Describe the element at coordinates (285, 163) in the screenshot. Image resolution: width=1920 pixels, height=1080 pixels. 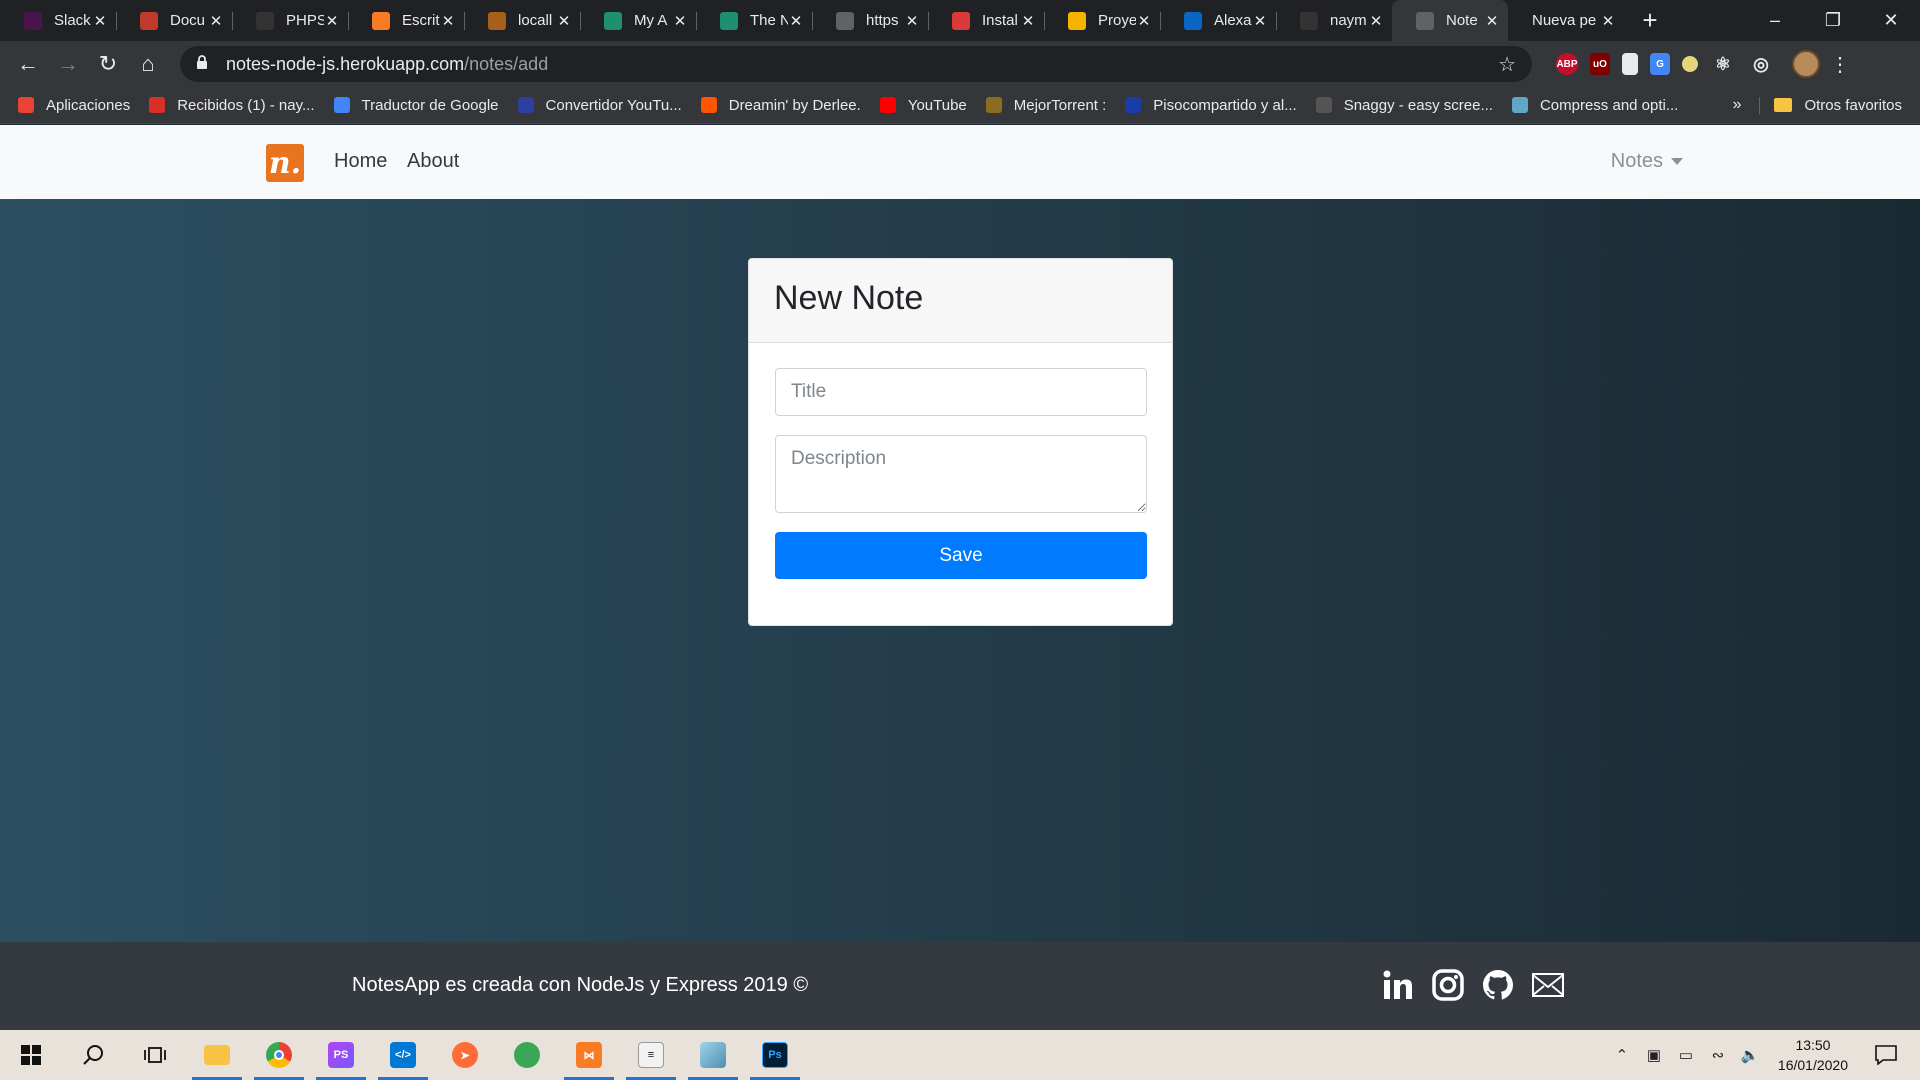
I see `brand-logo: n.` at that location.